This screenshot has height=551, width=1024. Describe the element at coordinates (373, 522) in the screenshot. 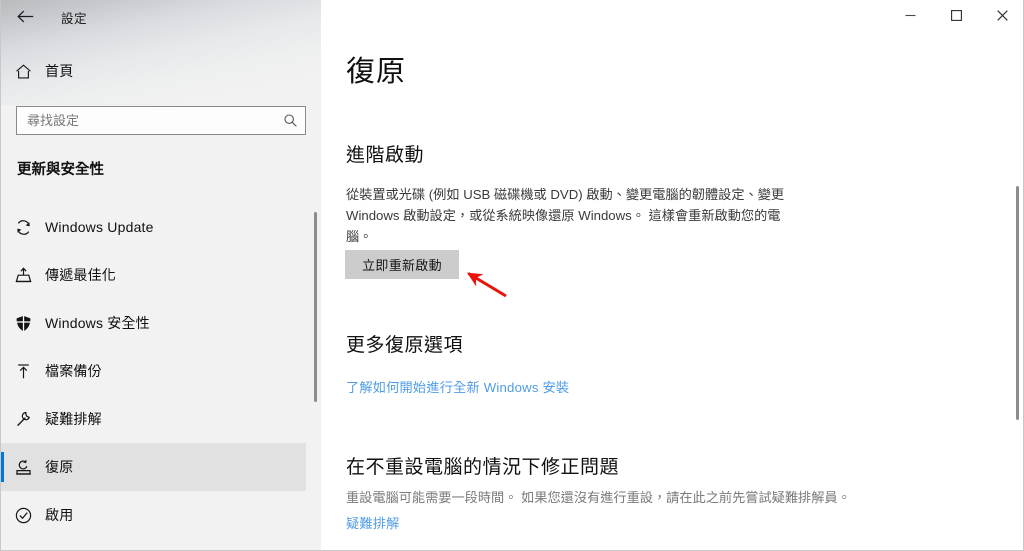

I see `troubleshoot-link: 疑難排解` at that location.